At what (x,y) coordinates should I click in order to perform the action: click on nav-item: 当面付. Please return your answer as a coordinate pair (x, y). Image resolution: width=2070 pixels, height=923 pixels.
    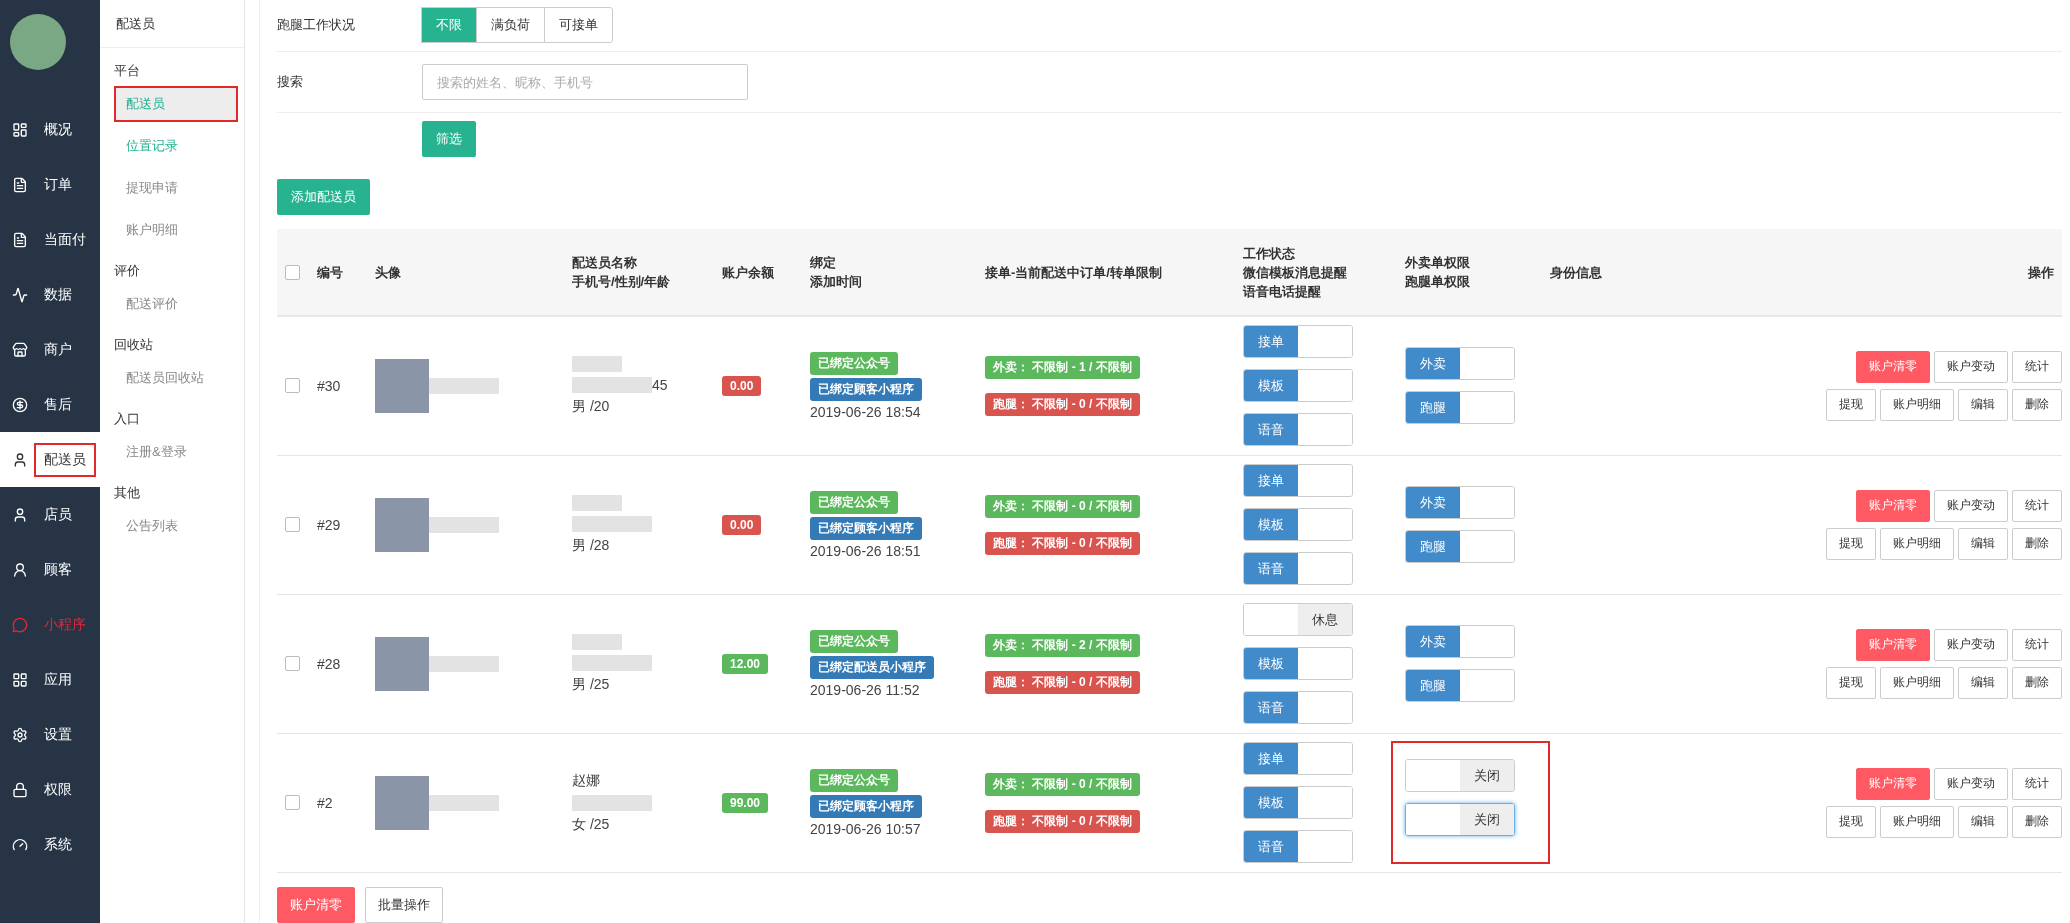
    Looking at the image, I should click on (50, 239).